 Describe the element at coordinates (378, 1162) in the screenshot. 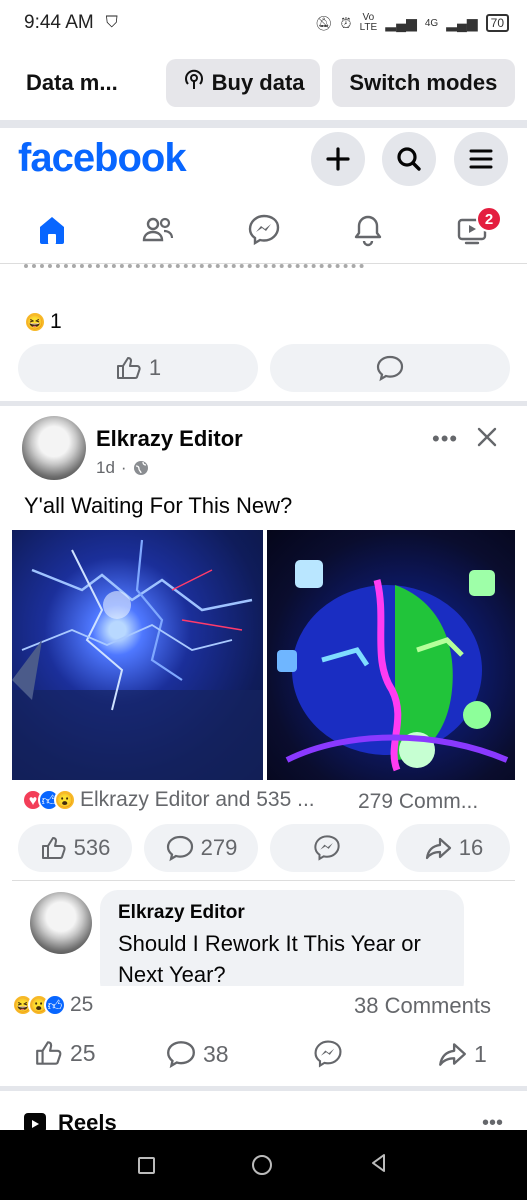

I see `back-icon` at that location.